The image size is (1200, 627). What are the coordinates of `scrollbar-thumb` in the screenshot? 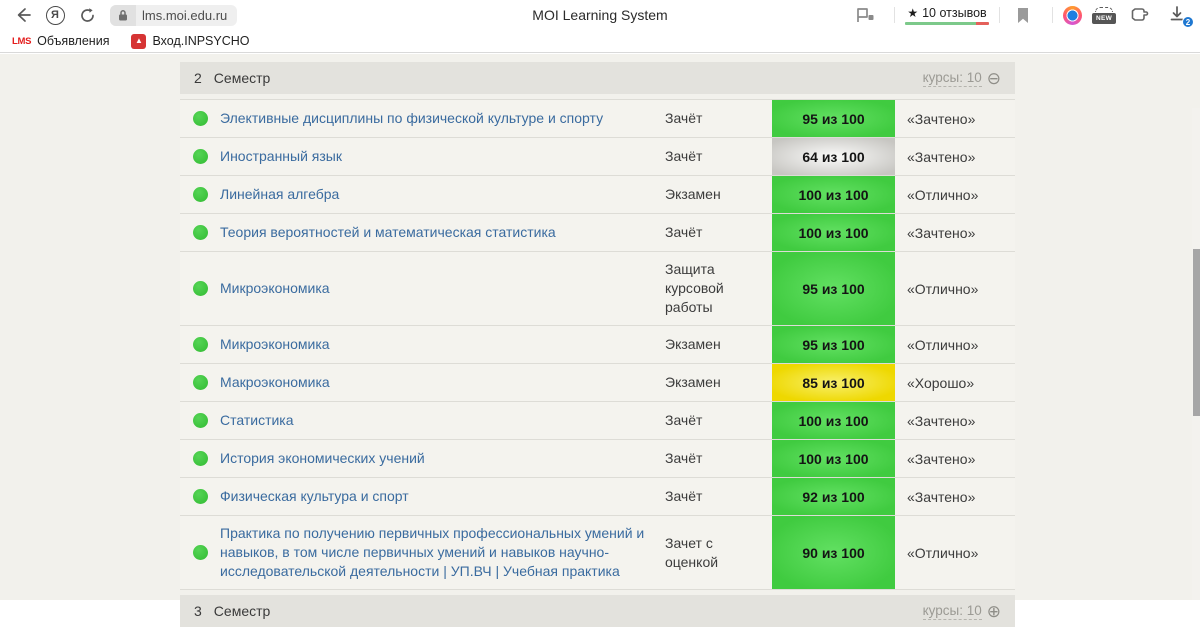 It's located at (1196, 332).